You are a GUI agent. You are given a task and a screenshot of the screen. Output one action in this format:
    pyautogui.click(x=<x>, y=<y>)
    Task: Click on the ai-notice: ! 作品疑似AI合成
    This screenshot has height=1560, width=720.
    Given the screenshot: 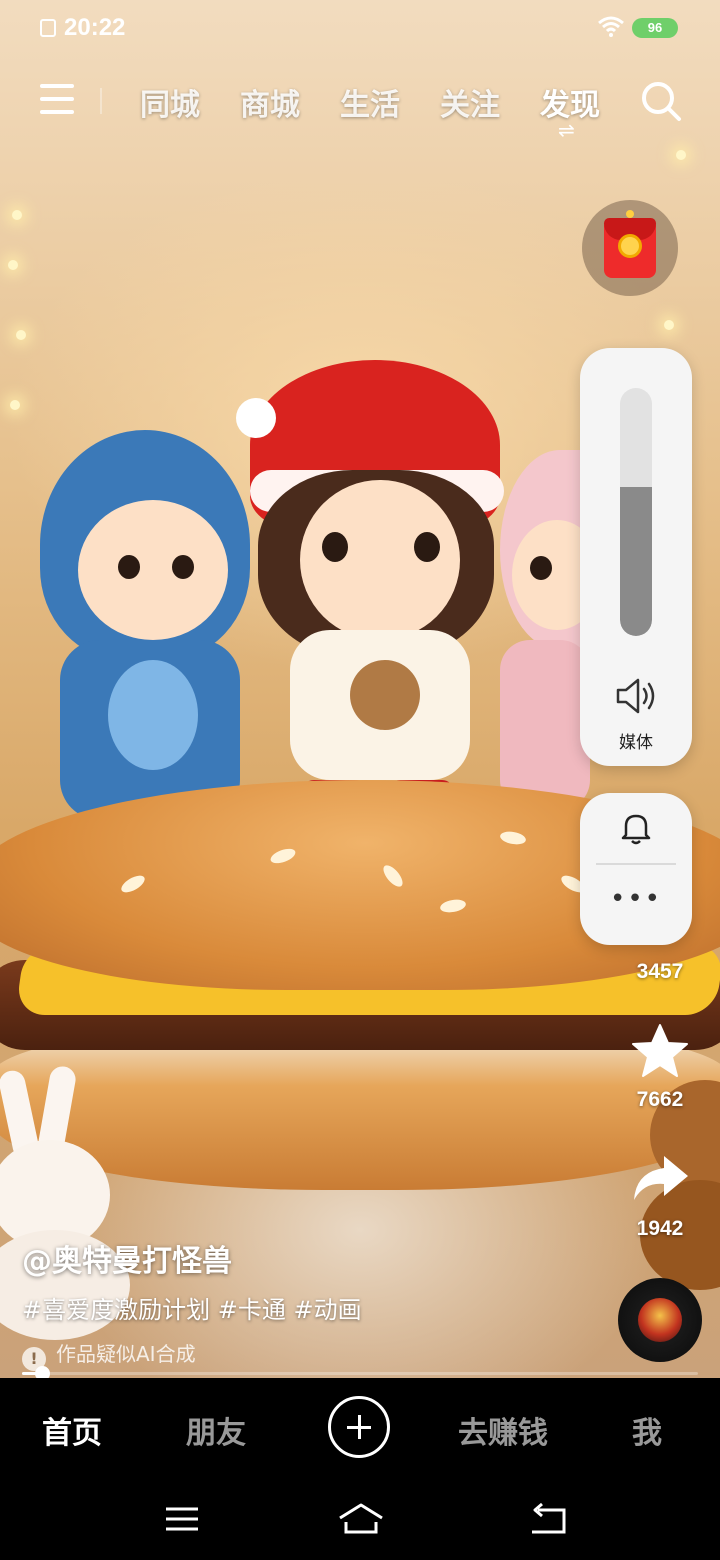 What is the action you would take?
    pyautogui.click(x=109, y=1354)
    